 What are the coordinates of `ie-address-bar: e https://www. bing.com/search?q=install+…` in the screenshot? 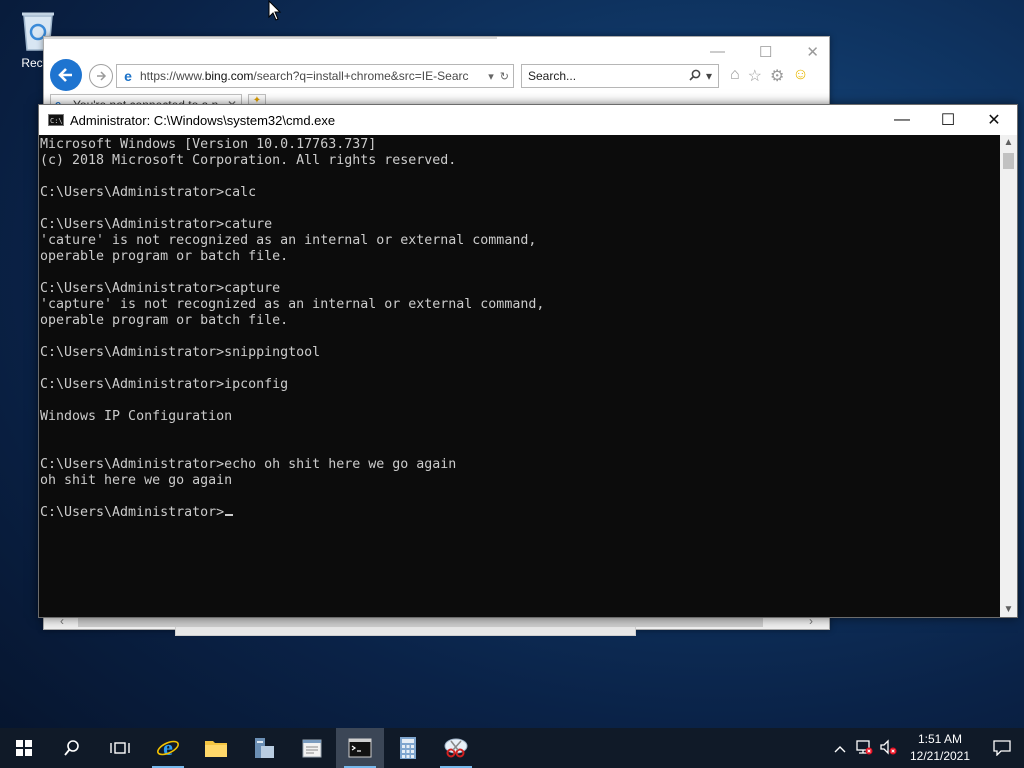 It's located at (315, 76).